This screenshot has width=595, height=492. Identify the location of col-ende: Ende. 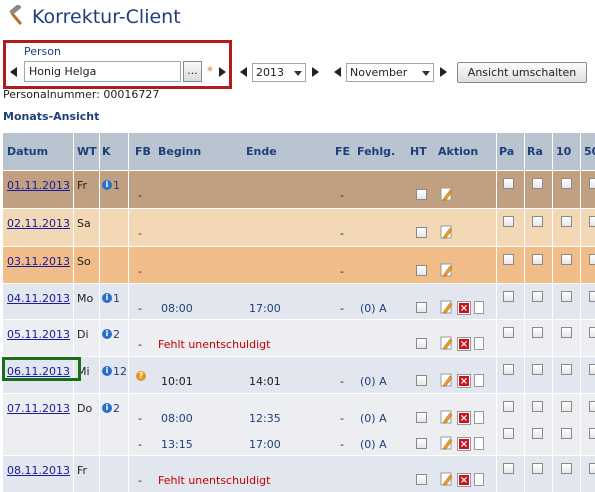
(261, 151).